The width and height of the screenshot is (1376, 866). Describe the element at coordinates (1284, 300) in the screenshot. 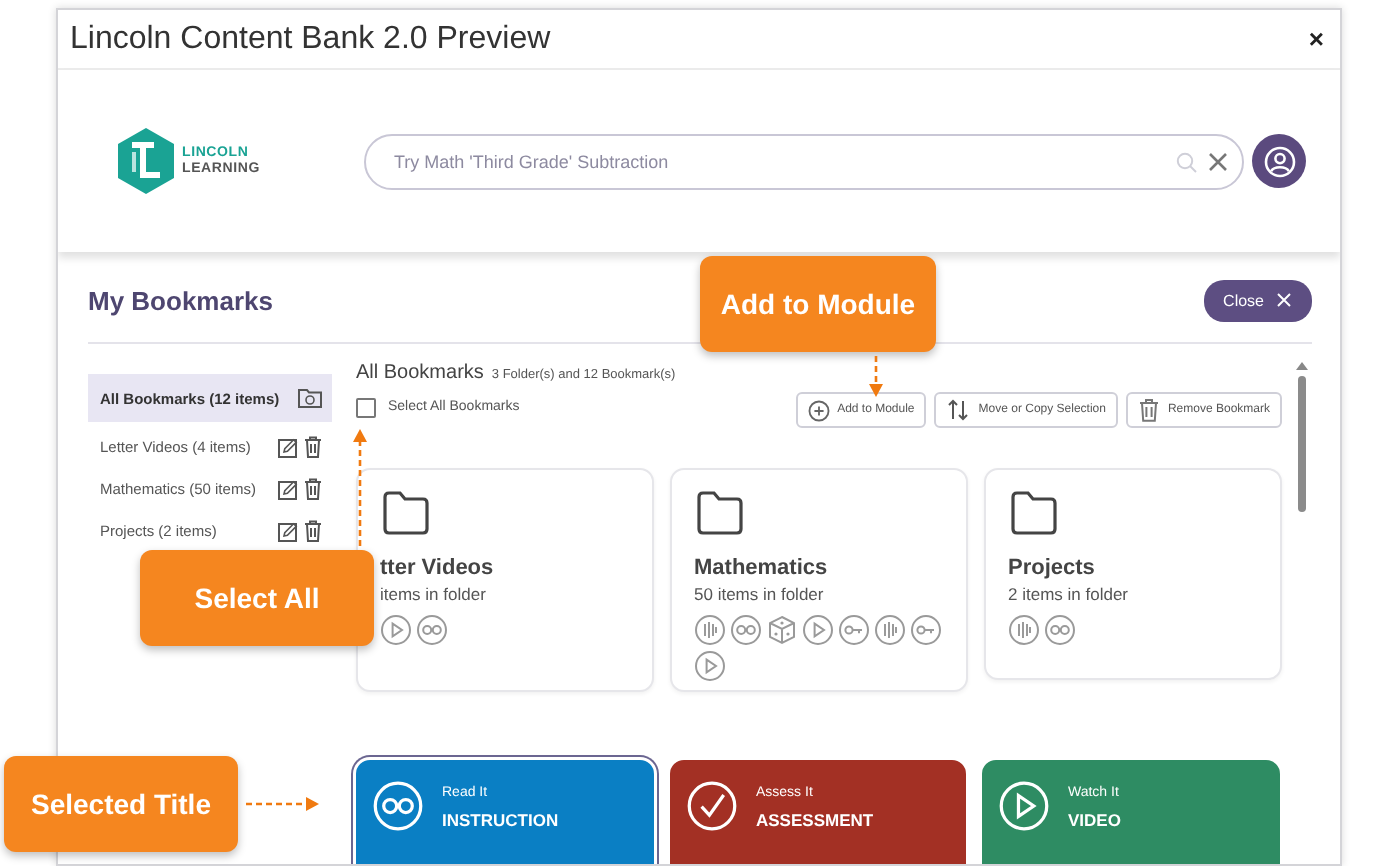

I see `close-icon` at that location.